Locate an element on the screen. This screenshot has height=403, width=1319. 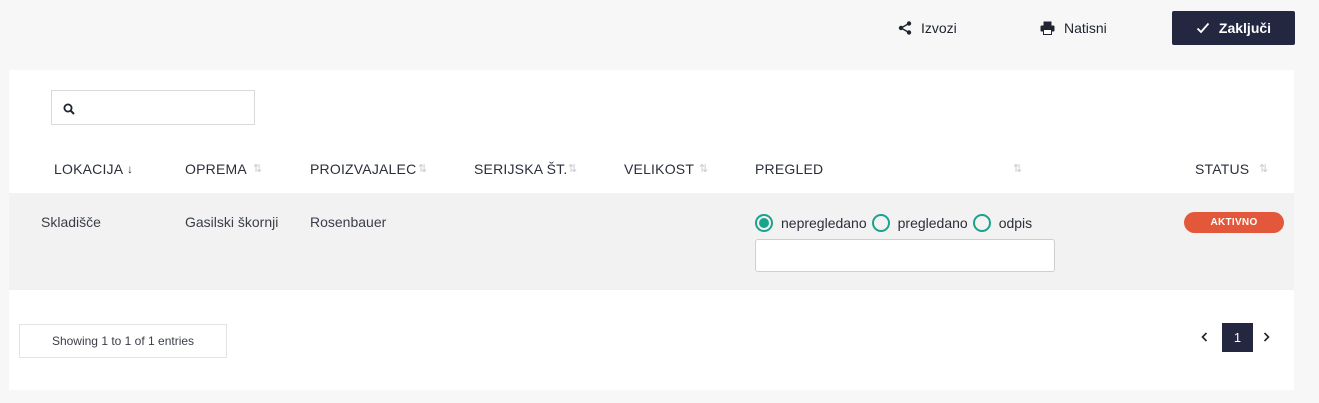
column-header-proizvajalec: PROIZVAJALEC is located at coordinates (363, 169).